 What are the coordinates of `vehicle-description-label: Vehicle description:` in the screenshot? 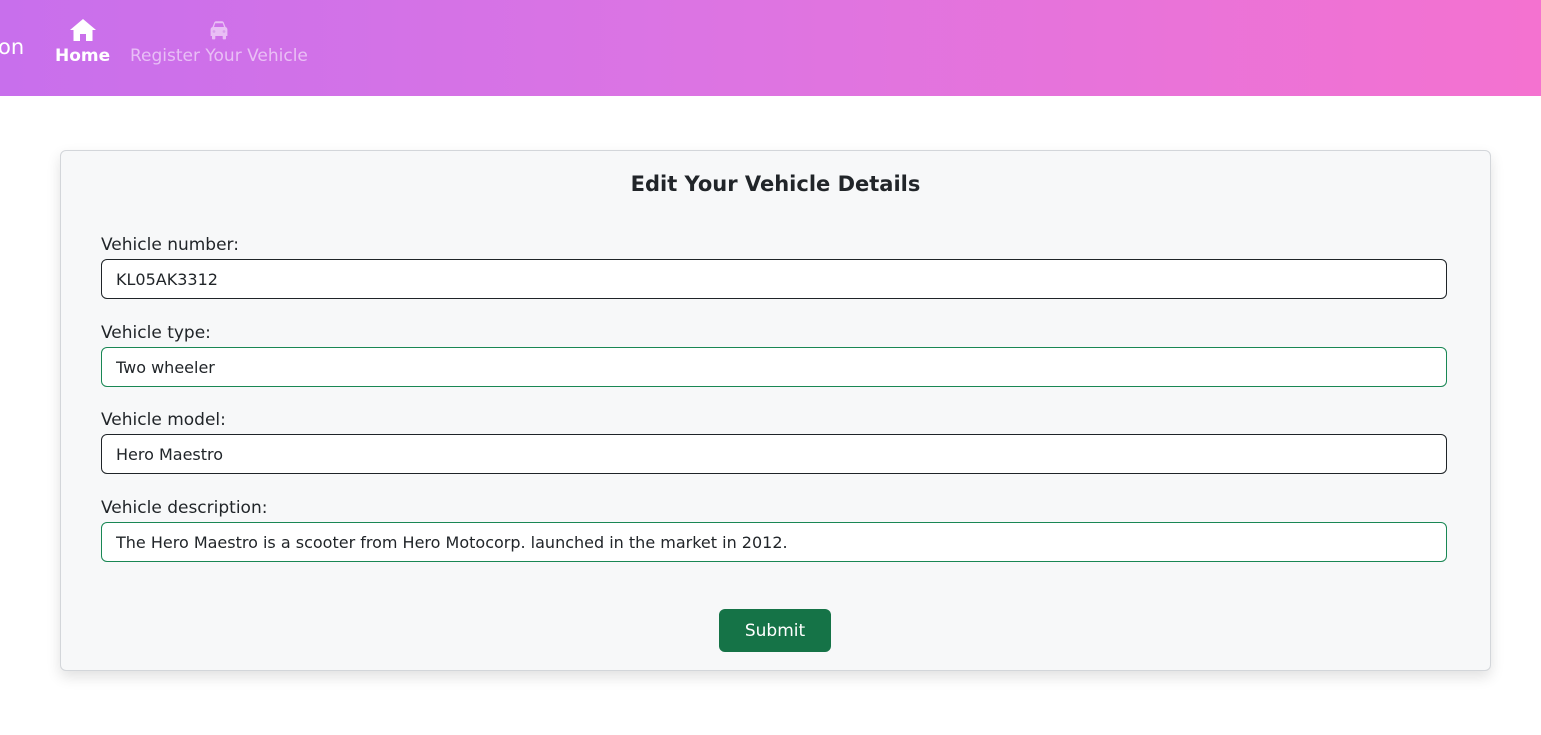 It's located at (184, 508).